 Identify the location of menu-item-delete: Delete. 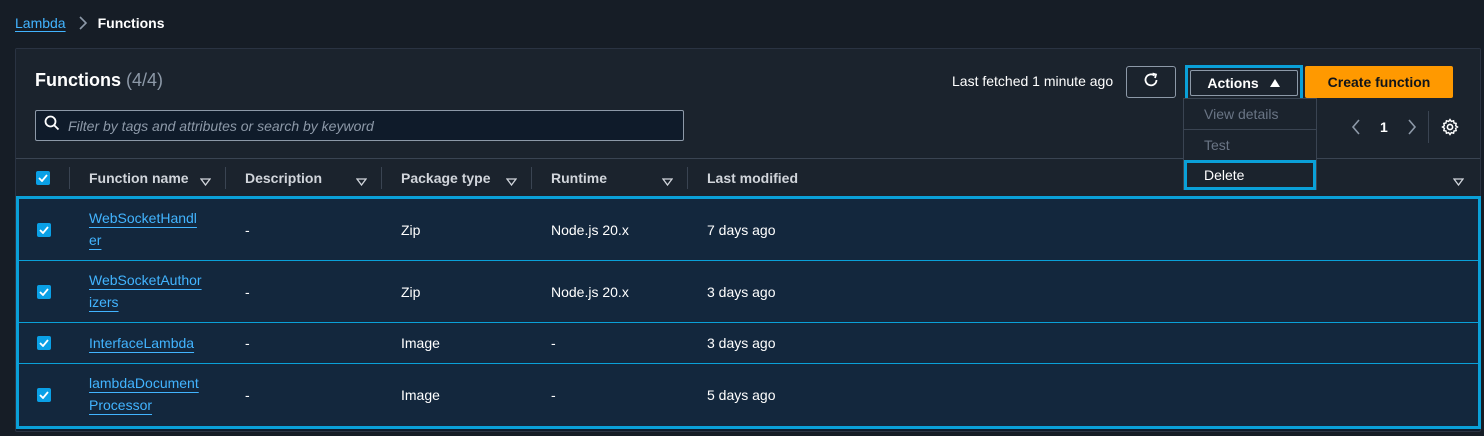
(1250, 175).